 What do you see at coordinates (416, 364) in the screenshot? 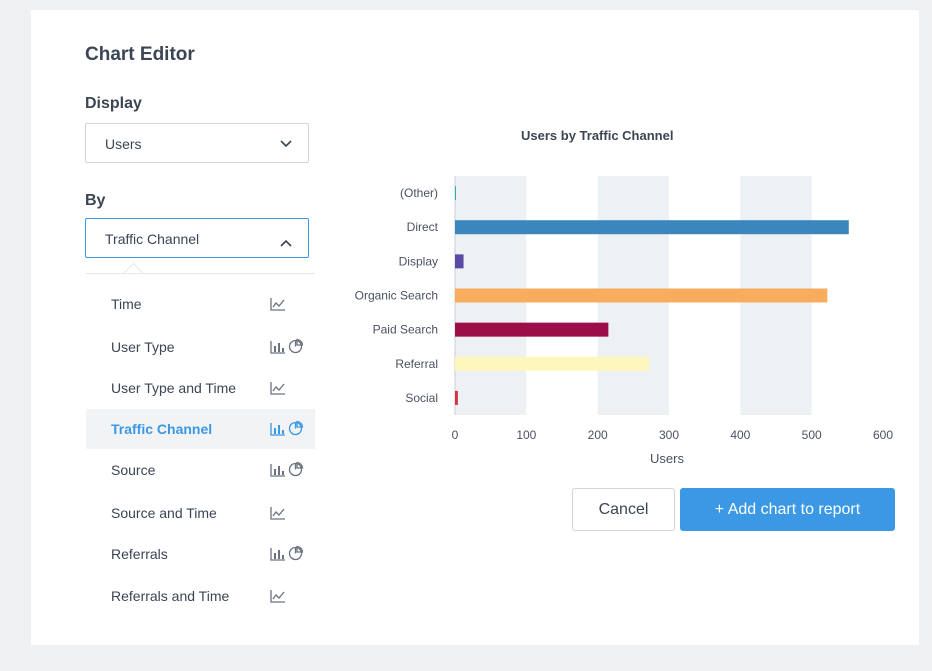
I see `y-tick-label: Referral` at bounding box center [416, 364].